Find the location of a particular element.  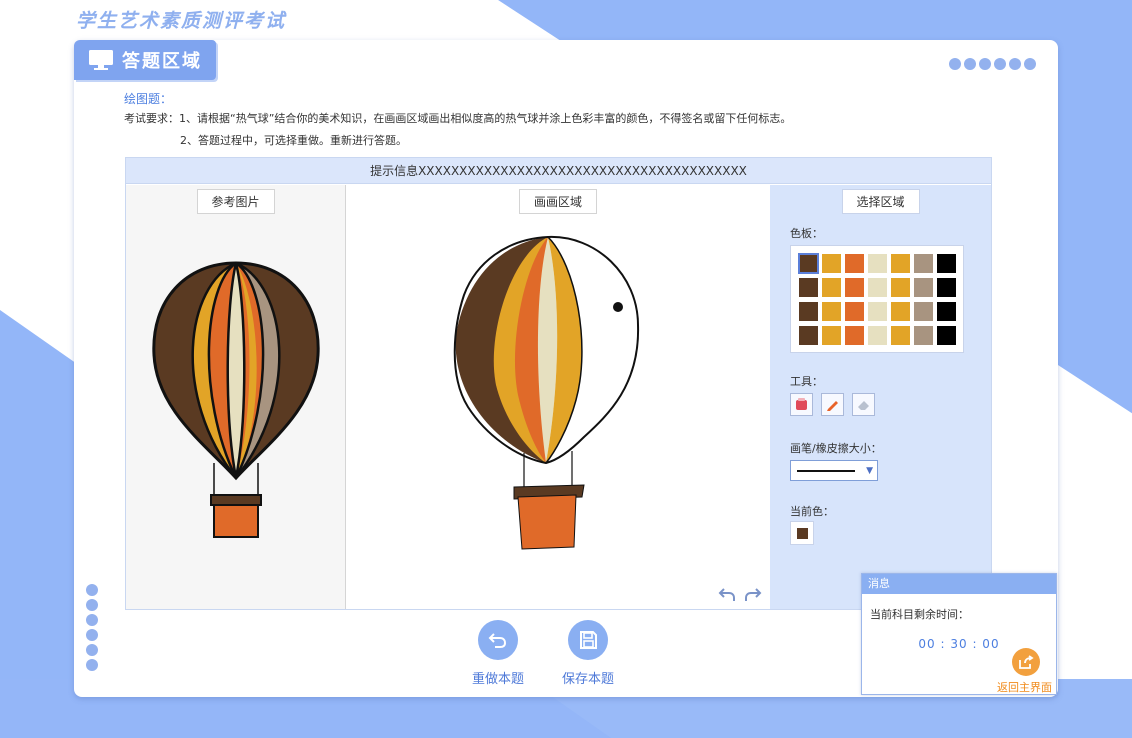

eraser-tool is located at coordinates (863, 404).